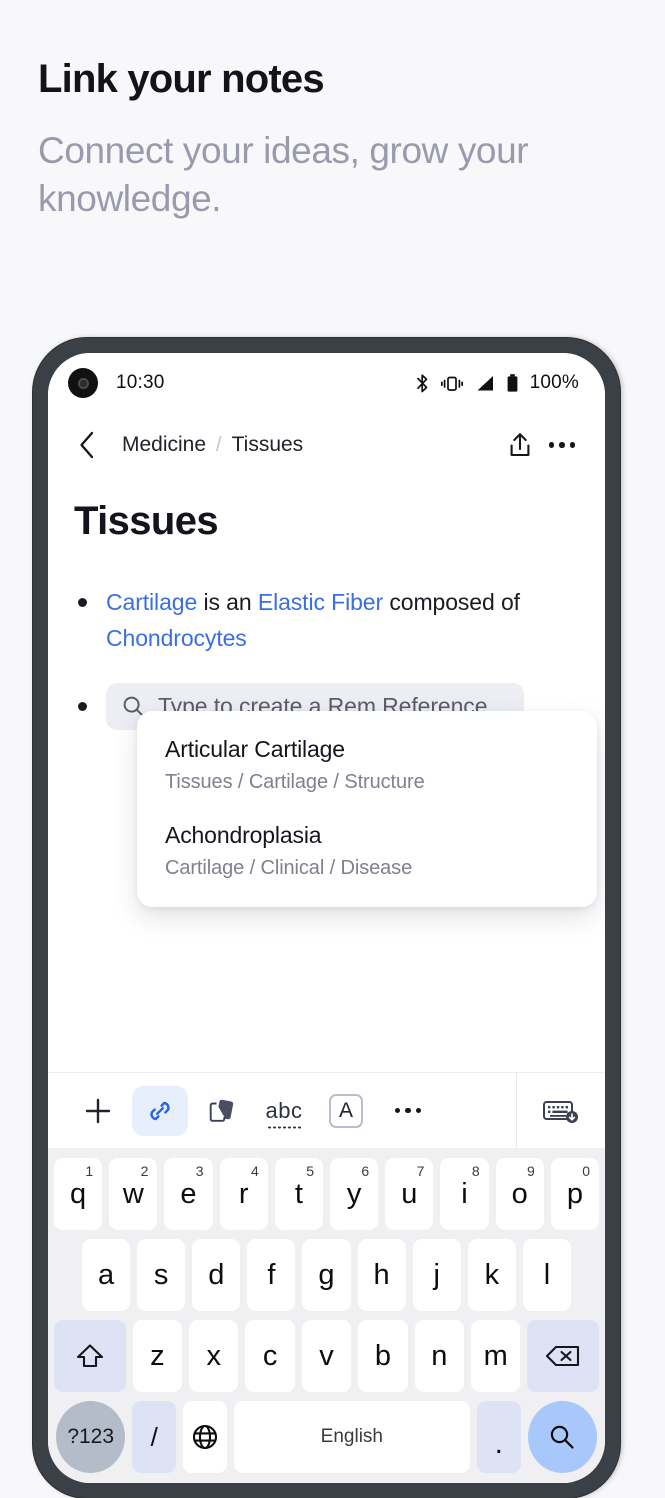  I want to click on key-t: 5t, so click(298, 1194).